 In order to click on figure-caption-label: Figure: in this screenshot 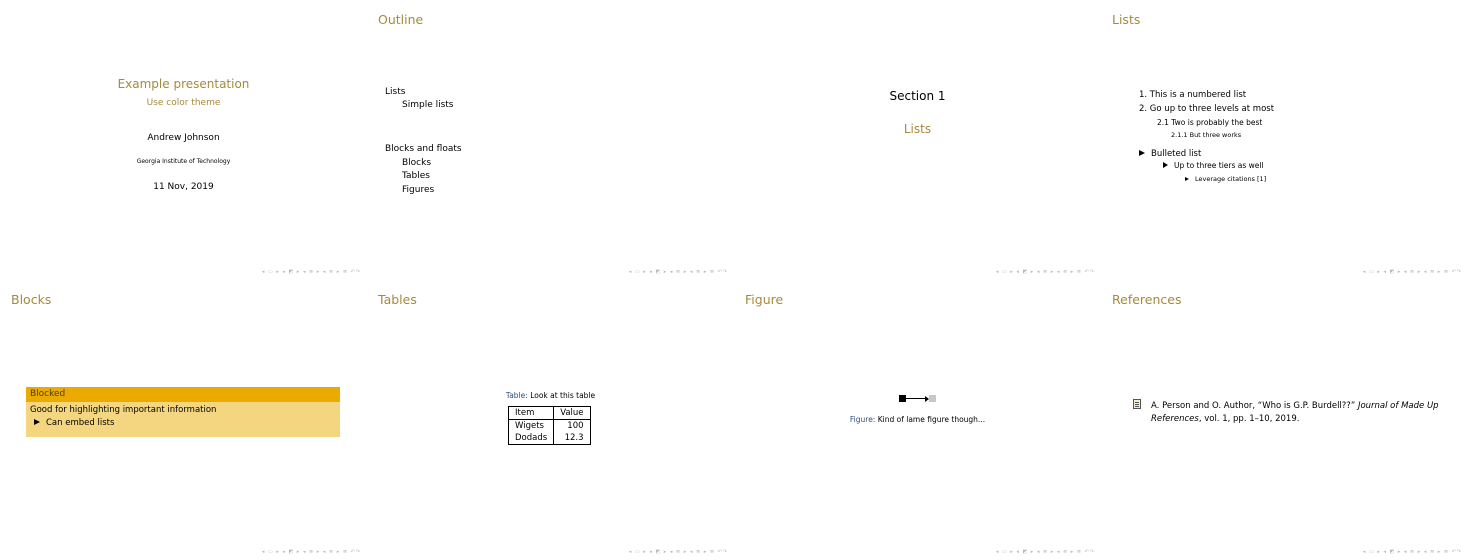, I will do `click(862, 419)`.